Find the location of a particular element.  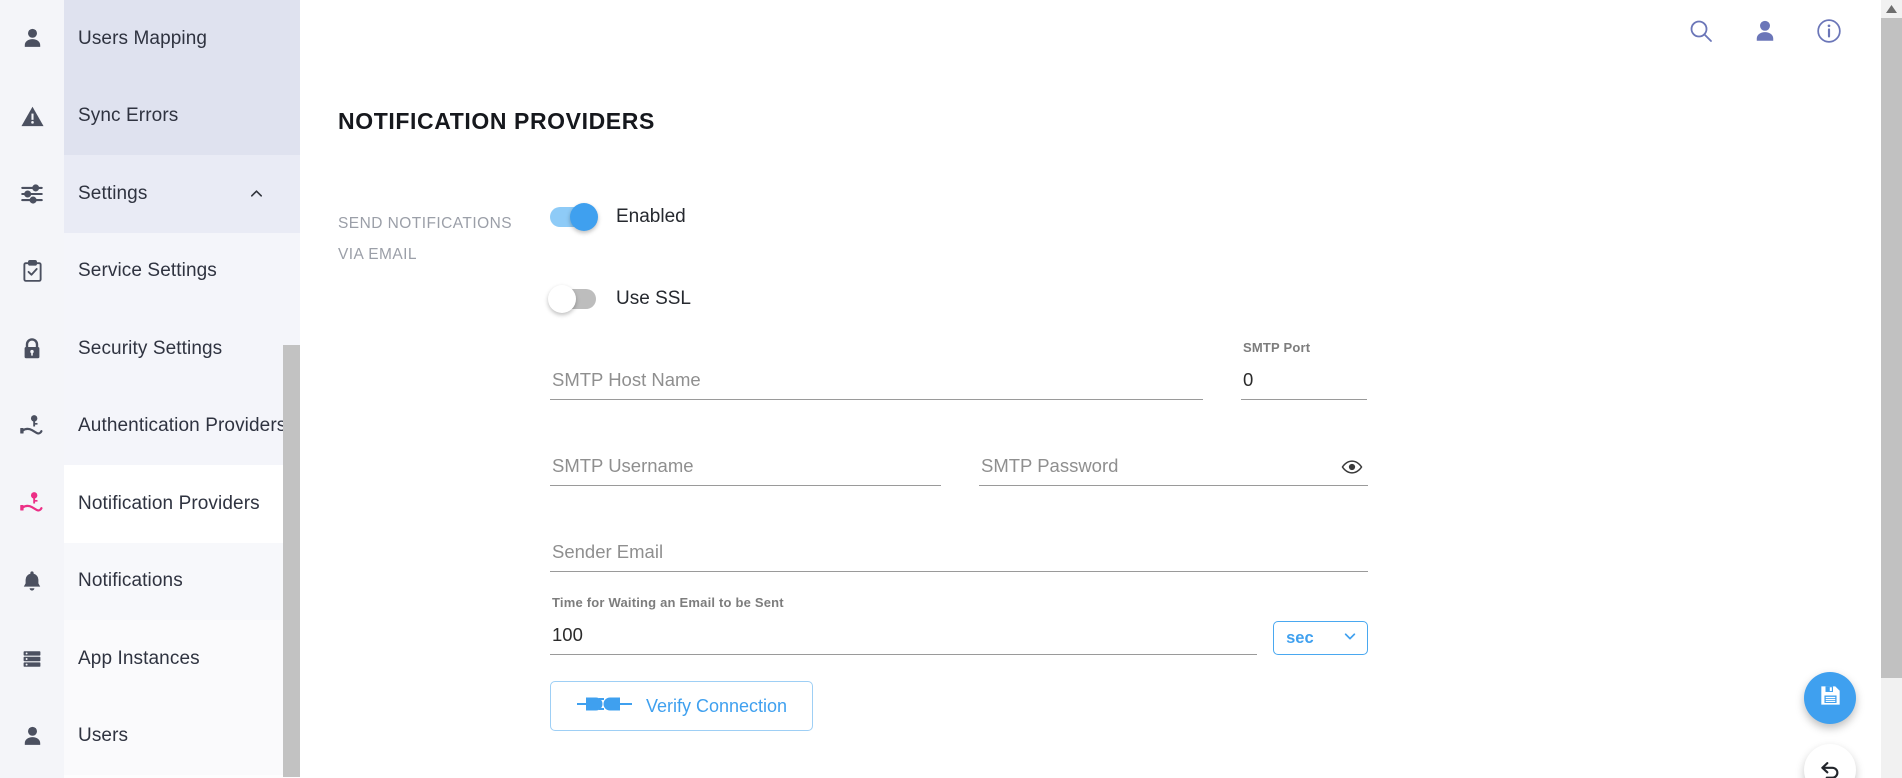

smtp-port-field: SMTP Port 0 is located at coordinates (1304, 370).